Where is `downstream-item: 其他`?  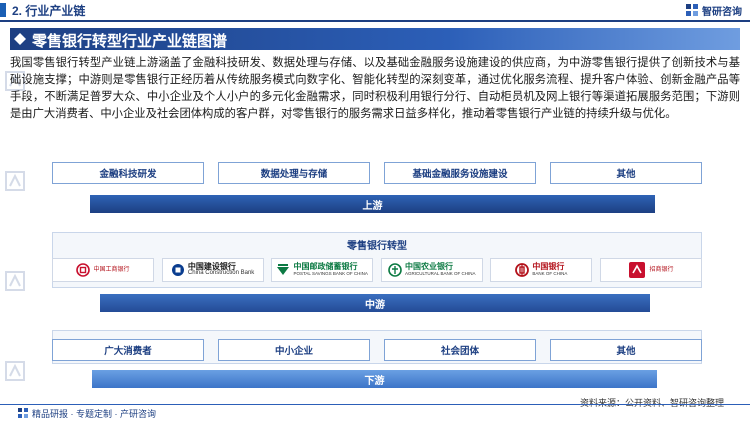 downstream-item: 其他 is located at coordinates (626, 350).